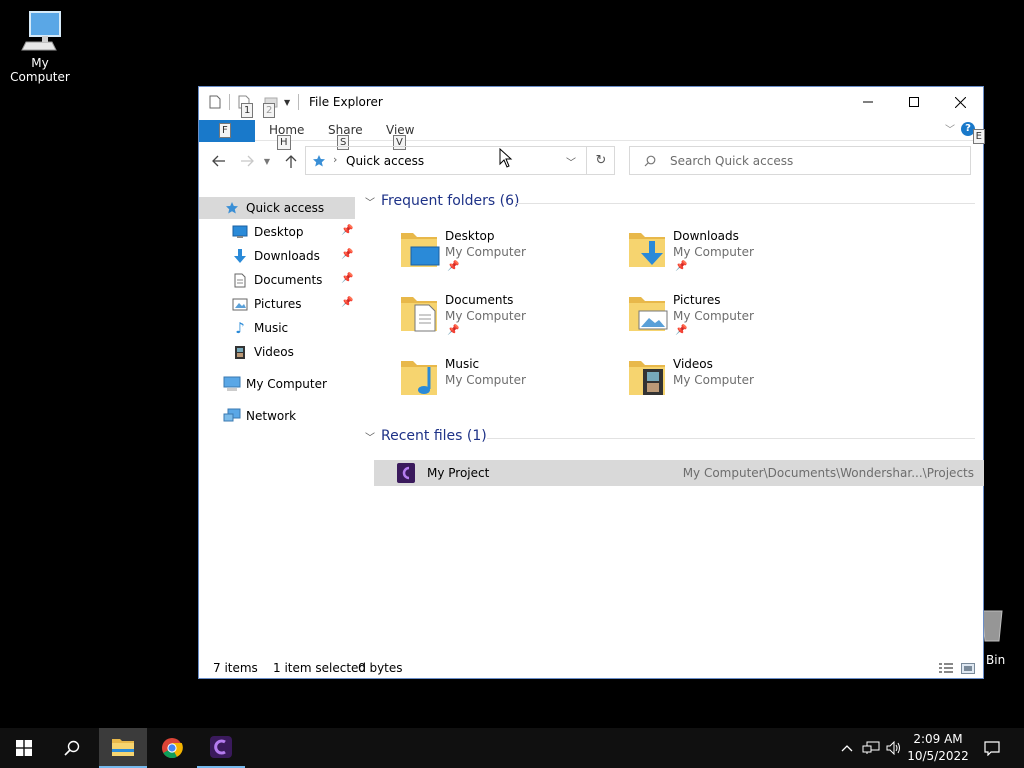 This screenshot has height=768, width=1024. I want to click on network-tray-button, so click(871, 748).